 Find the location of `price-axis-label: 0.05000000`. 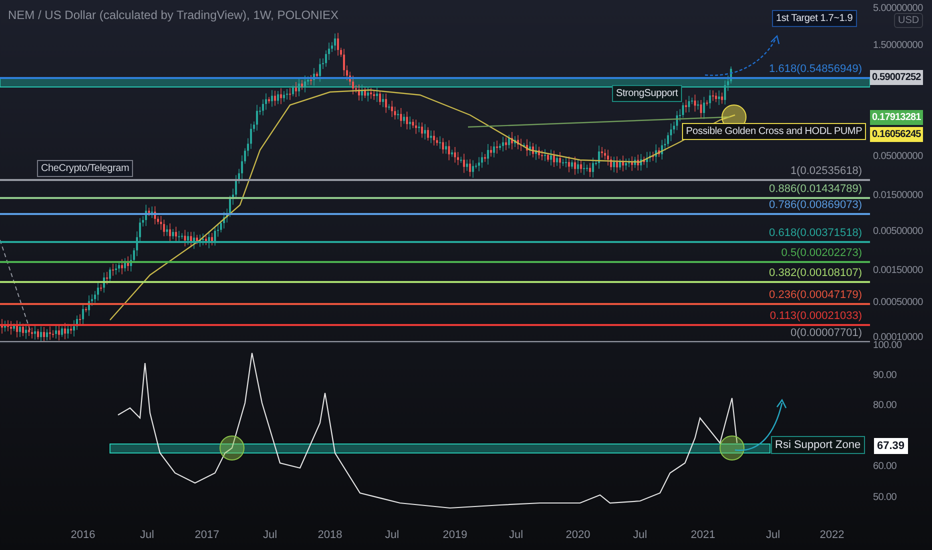

price-axis-label: 0.05000000 is located at coordinates (898, 156).